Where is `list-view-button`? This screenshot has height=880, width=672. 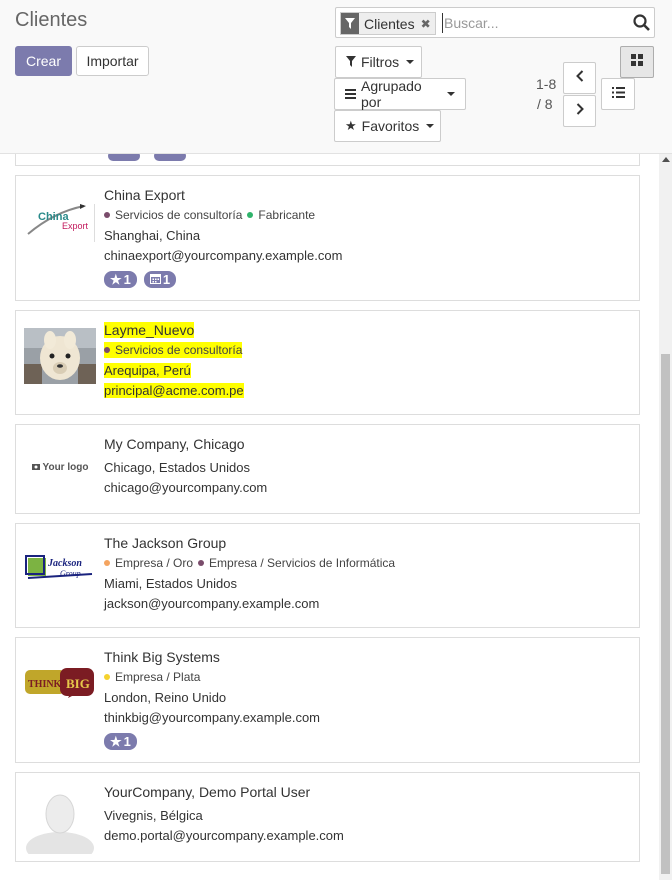
list-view-button is located at coordinates (618, 94).